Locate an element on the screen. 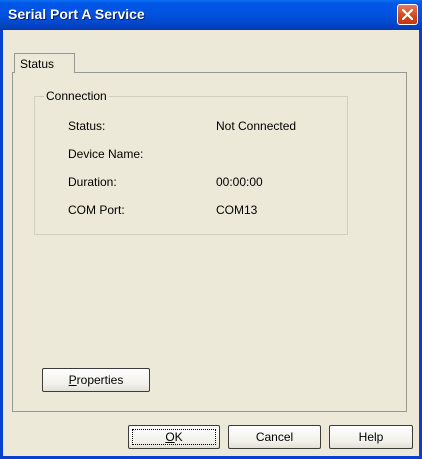 This screenshot has height=459, width=422. duration-value: 00:00:00 is located at coordinates (239, 182).